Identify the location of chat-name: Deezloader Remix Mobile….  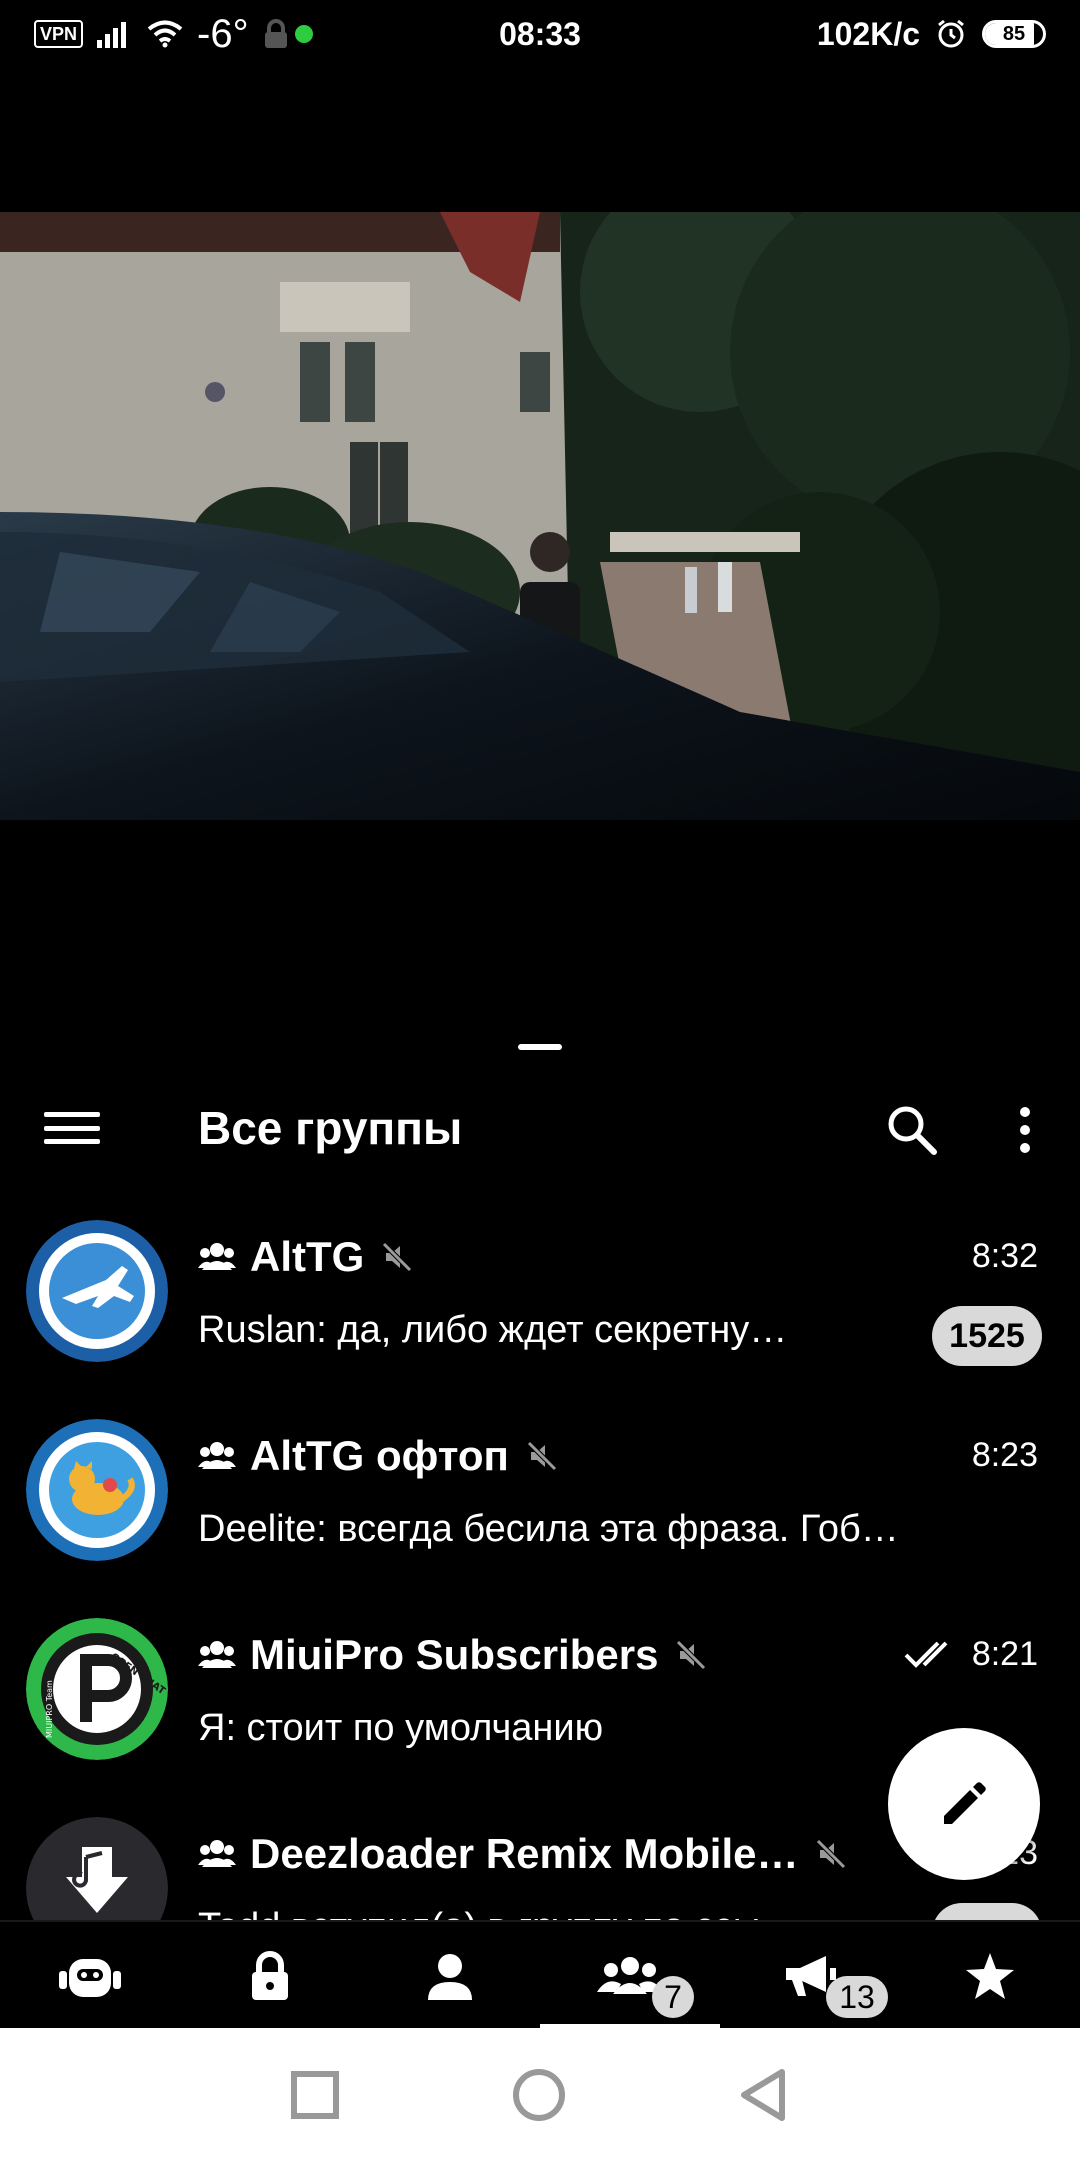
(524, 1853).